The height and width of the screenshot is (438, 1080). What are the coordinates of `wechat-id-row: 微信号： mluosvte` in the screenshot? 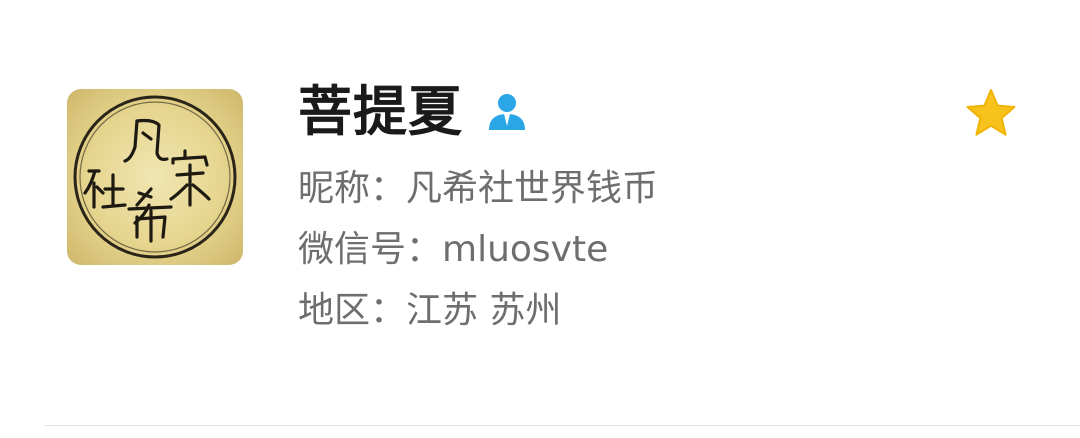 It's located at (453, 250).